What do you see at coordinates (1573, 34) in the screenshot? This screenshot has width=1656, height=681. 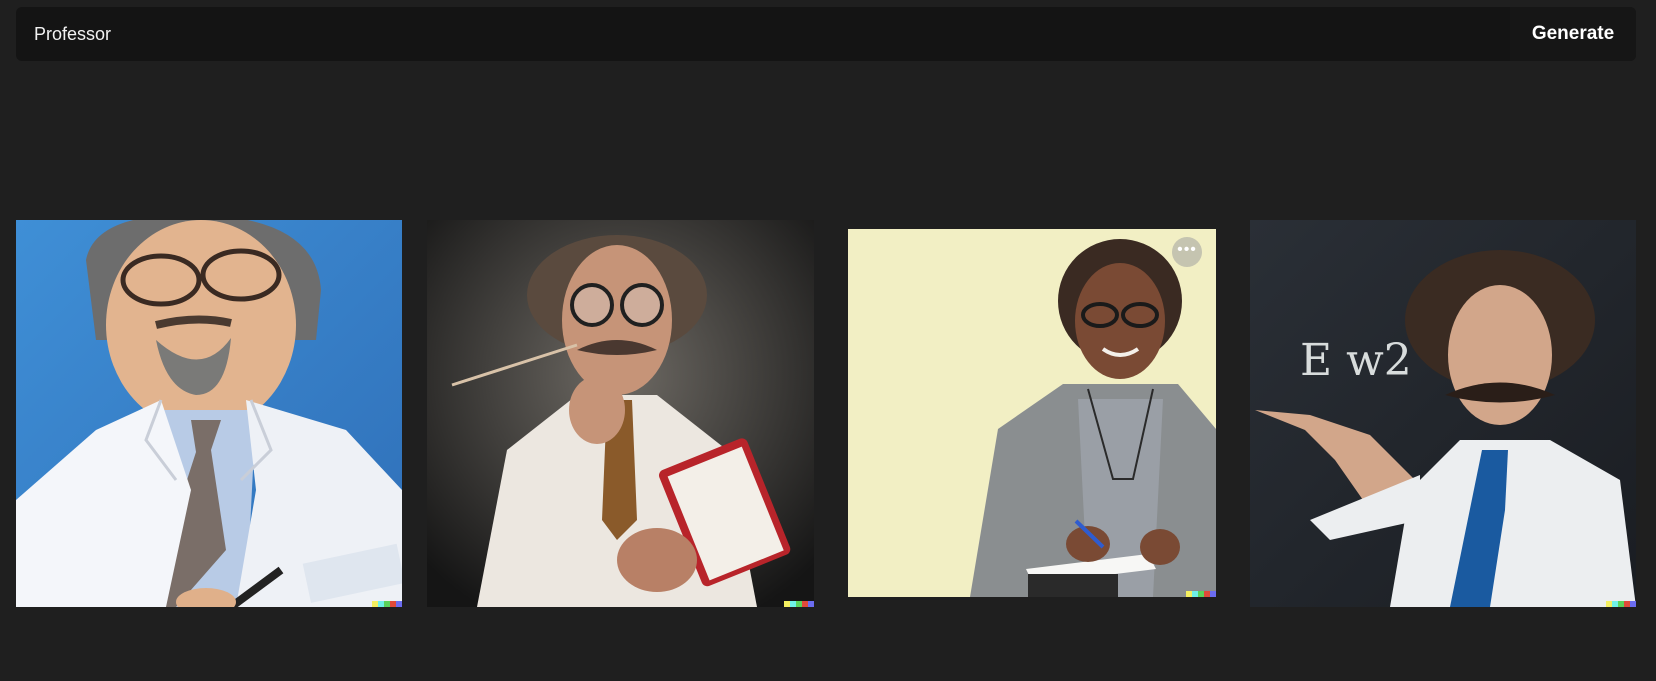 I see `generate-button: Generate` at bounding box center [1573, 34].